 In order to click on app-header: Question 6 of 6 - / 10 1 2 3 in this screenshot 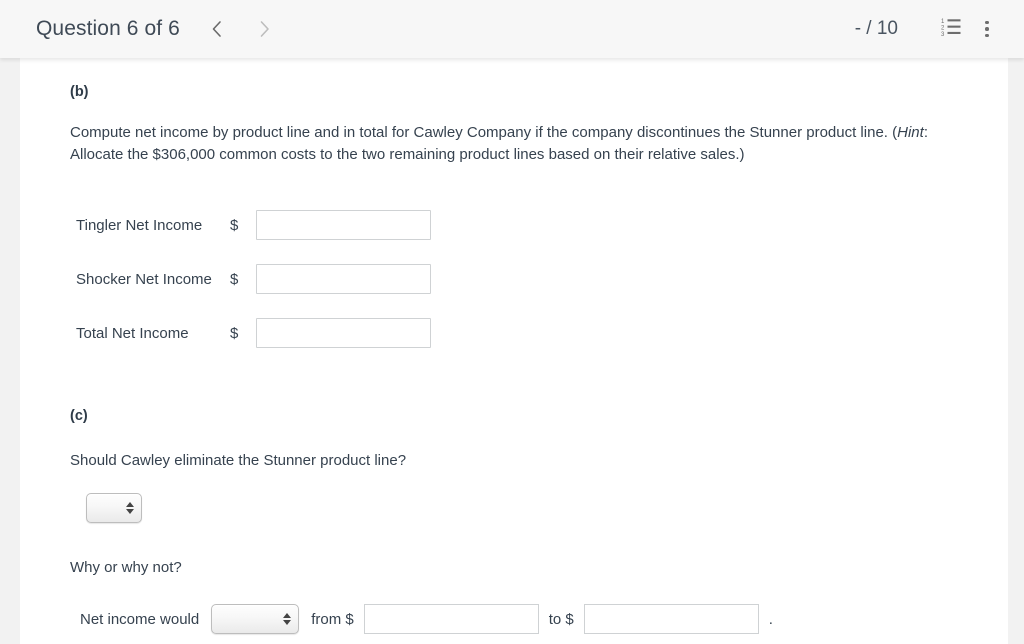, I will do `click(512, 29)`.